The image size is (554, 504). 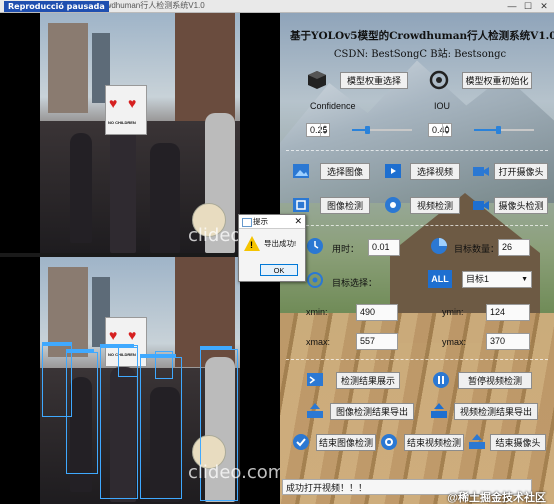 What do you see at coordinates (315, 246) in the screenshot?
I see `clock-icon` at bounding box center [315, 246].